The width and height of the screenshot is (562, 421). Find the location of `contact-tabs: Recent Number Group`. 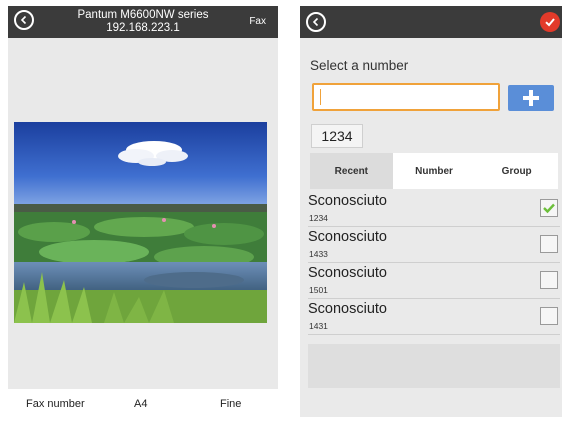

contact-tabs: Recent Number Group is located at coordinates (434, 171).